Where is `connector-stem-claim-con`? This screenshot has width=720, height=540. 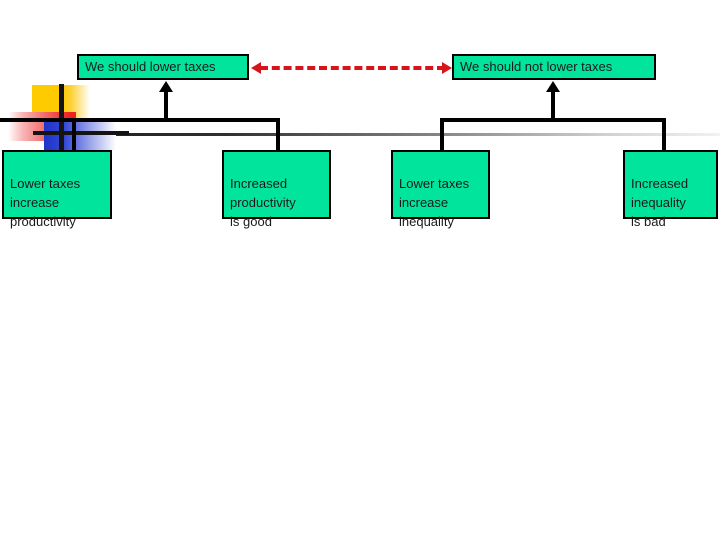
connector-stem-claim-con is located at coordinates (553, 106).